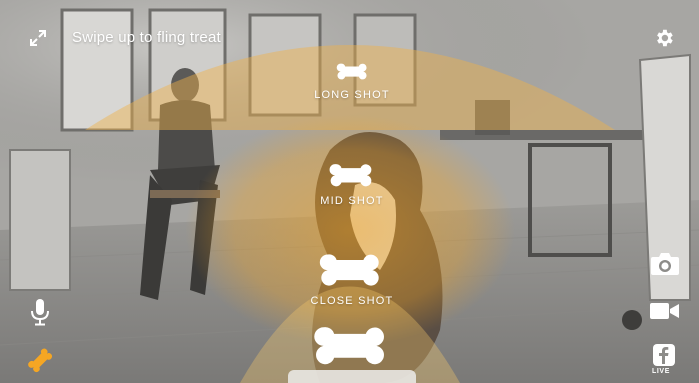  Describe the element at coordinates (352, 201) in the screenshot. I see `mid-shot-label: MID SHOT` at that location.